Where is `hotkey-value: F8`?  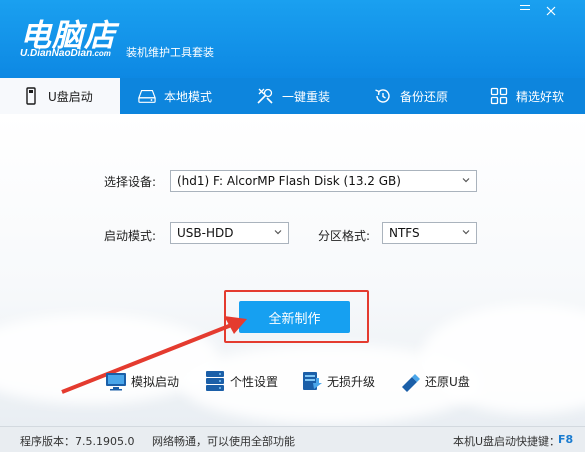 hotkey-value: F8 is located at coordinates (566, 439).